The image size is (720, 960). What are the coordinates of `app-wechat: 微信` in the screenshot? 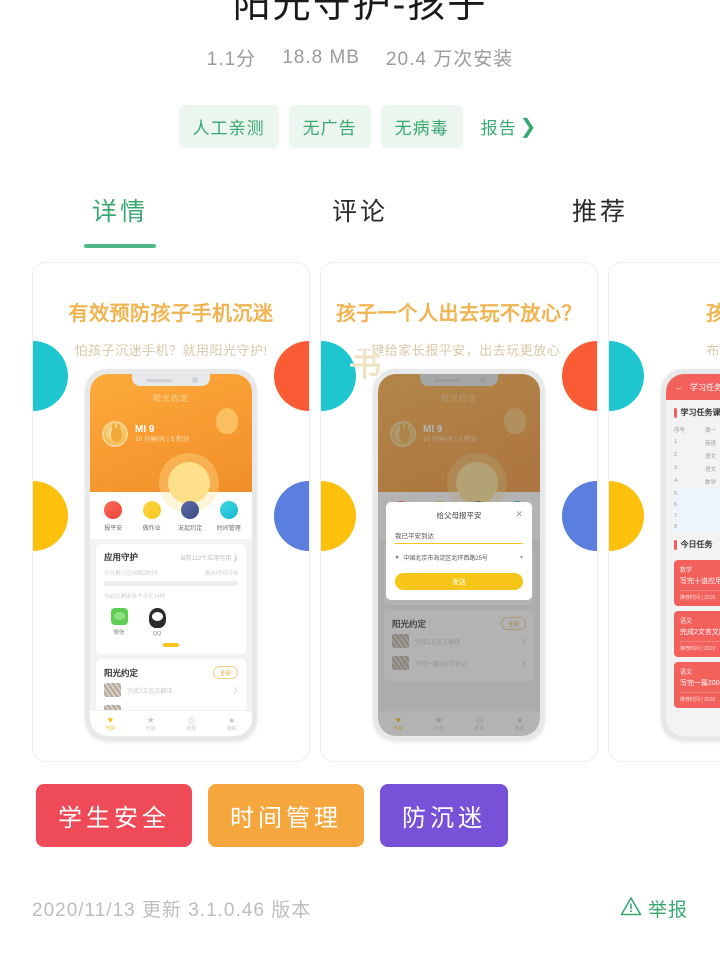 It's located at (119, 622).